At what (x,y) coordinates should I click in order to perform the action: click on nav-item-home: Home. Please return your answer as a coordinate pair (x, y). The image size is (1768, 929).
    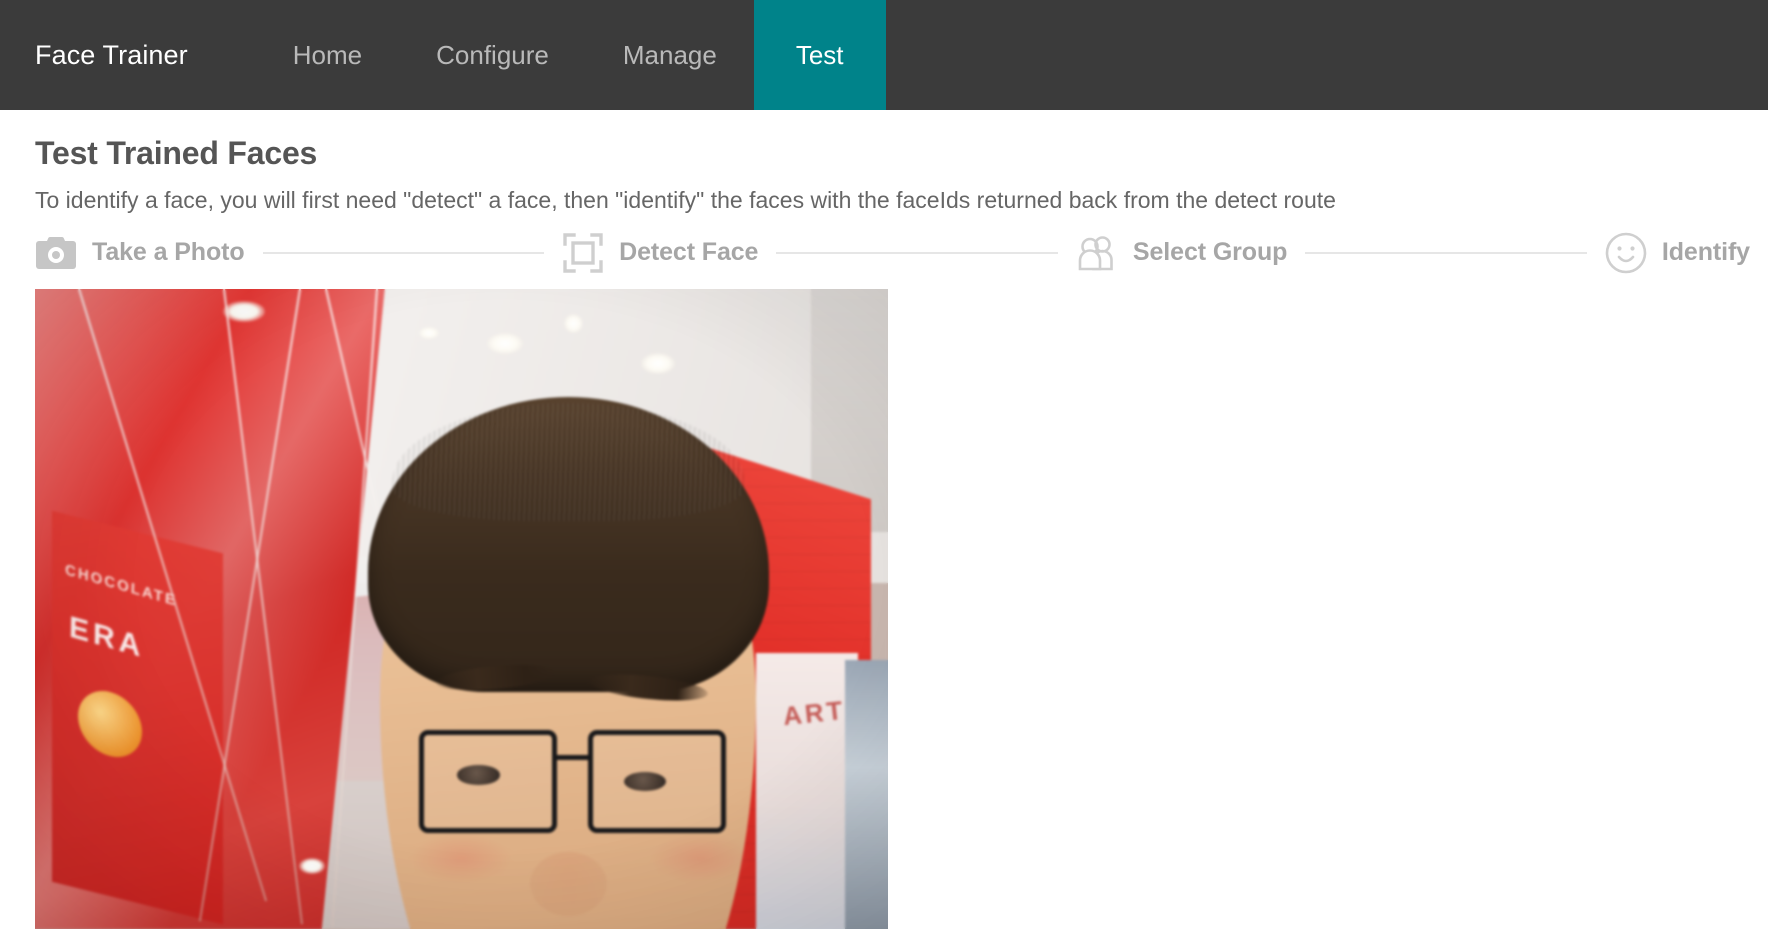
    Looking at the image, I should click on (327, 55).